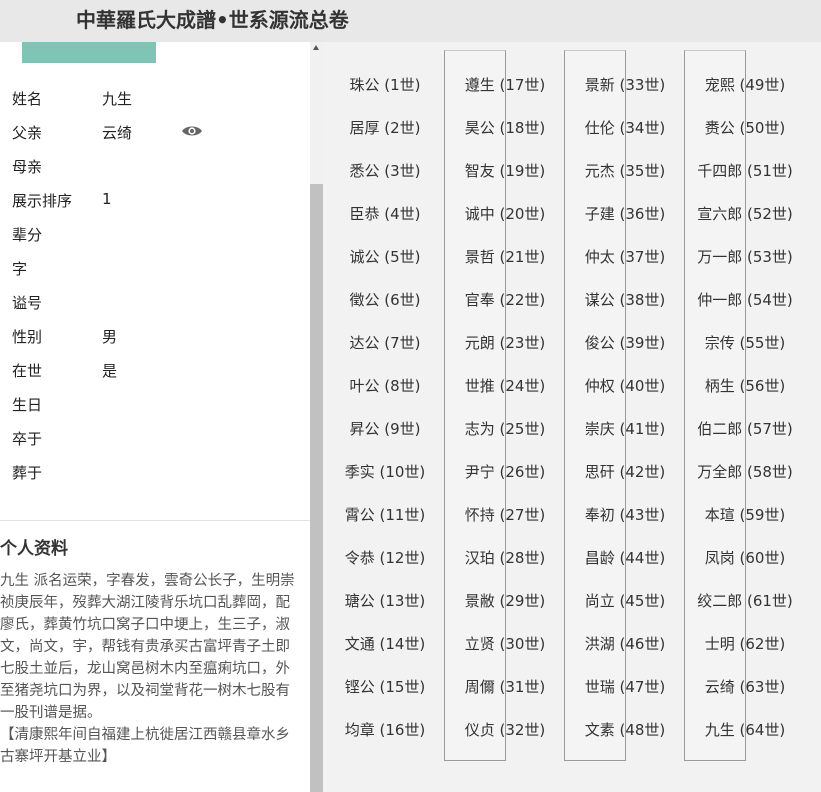 This screenshot has width=821, height=792. Describe the element at coordinates (745, 643) in the screenshot. I see `generation-item: 士明 (62世)` at that location.